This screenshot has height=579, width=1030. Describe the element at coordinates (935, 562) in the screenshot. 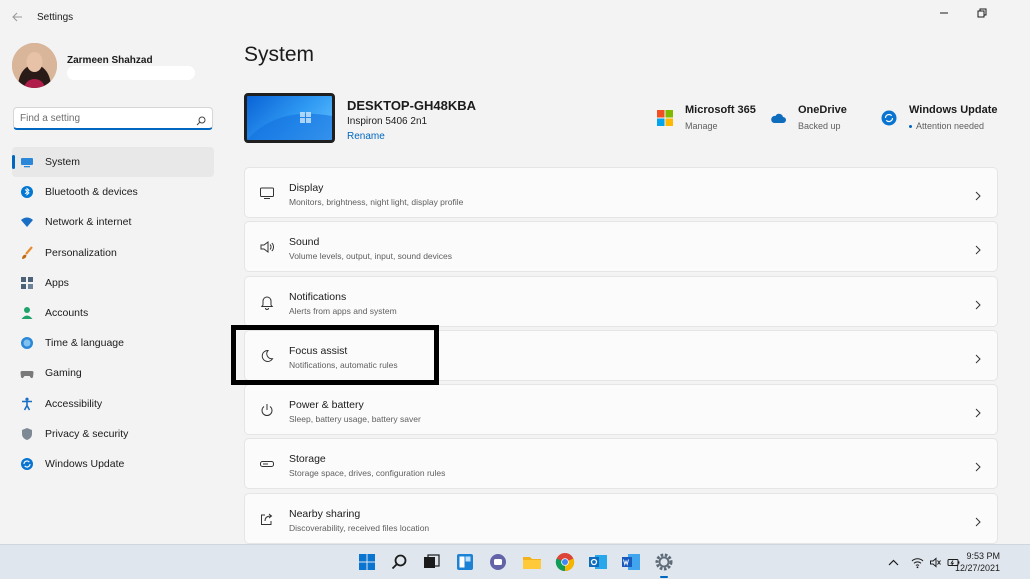

I see `volume-icon` at that location.